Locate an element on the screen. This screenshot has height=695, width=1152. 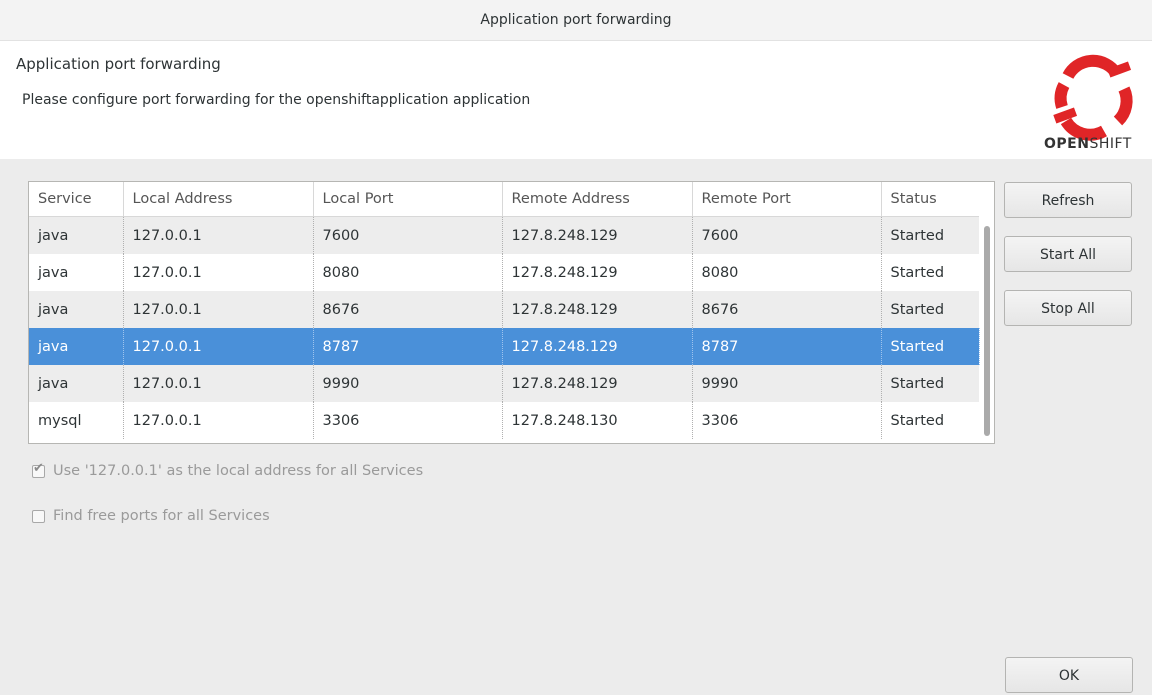
cell-local-port: 8787 is located at coordinates (408, 346).